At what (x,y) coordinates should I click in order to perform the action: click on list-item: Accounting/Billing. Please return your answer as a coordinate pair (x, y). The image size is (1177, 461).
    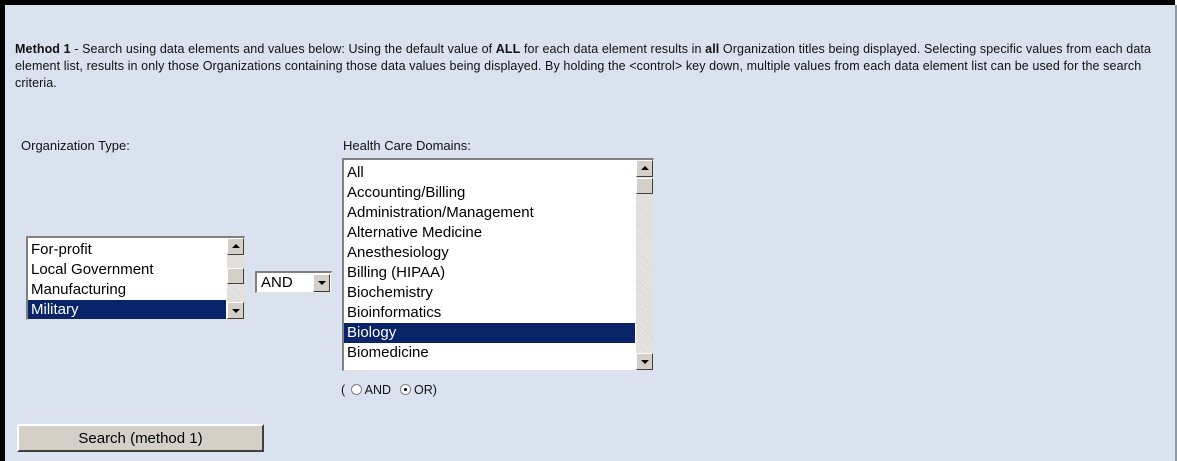
    Looking at the image, I should click on (489, 193).